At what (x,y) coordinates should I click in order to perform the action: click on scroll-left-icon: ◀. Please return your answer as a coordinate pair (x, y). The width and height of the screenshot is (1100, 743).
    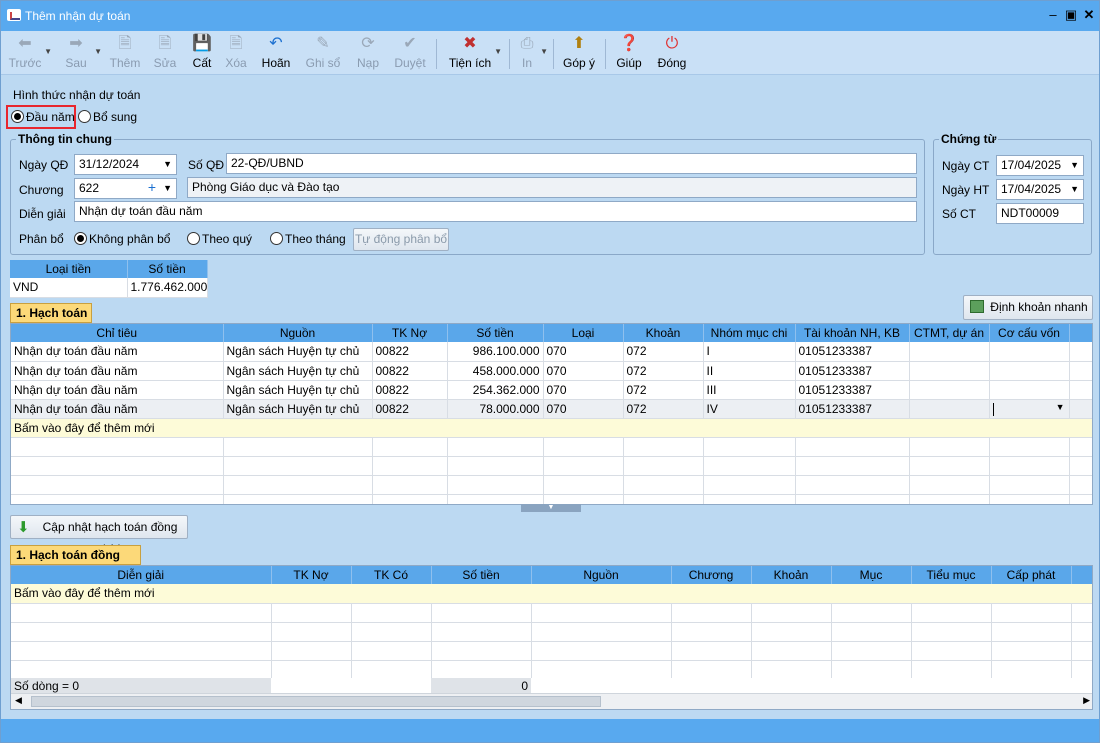
    Looking at the image, I should click on (18, 700).